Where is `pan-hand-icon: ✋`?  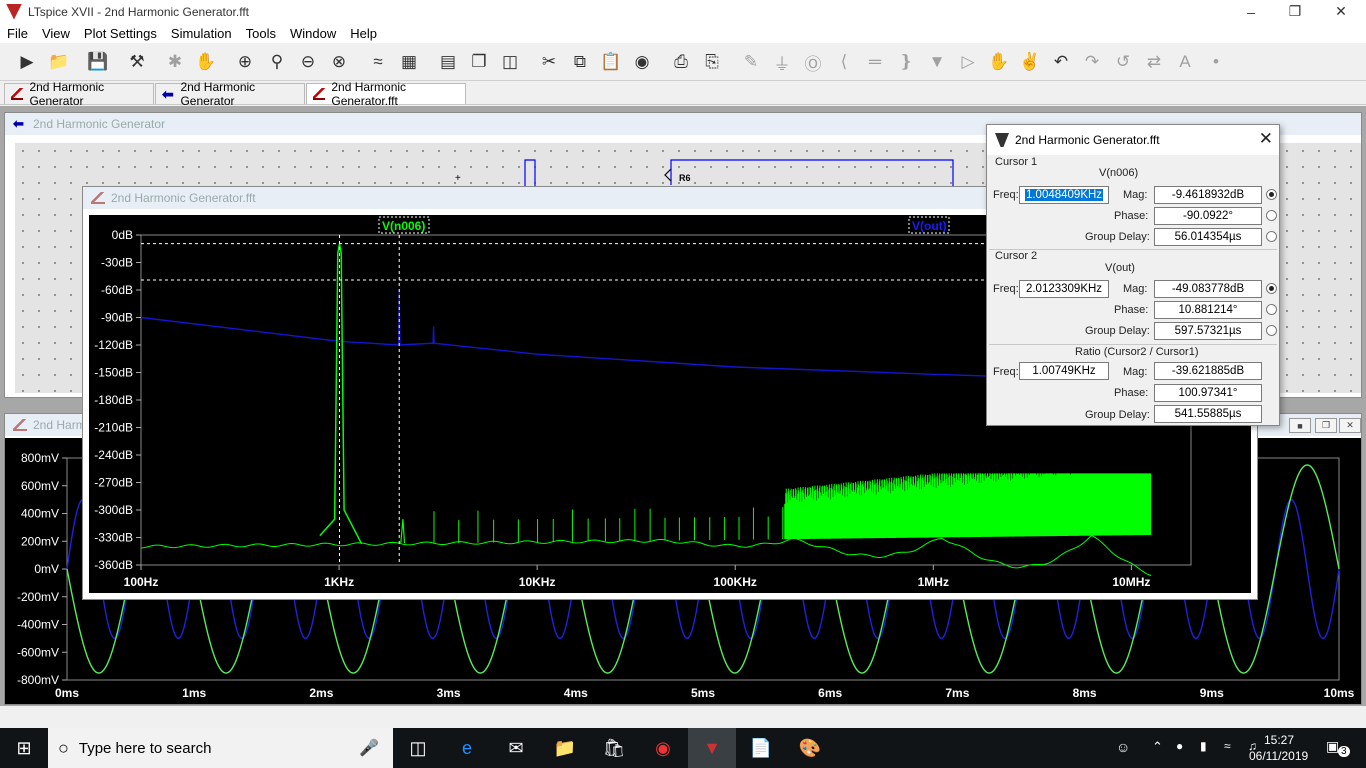 pan-hand-icon: ✋ is located at coordinates (206, 62).